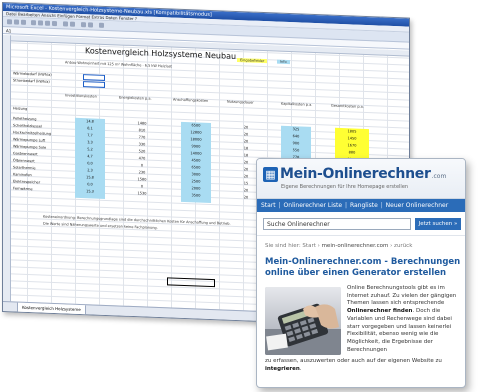 This screenshot has height=392, width=480. Describe the element at coordinates (300, 368) in the screenshot. I see `article-text: .` at that location.